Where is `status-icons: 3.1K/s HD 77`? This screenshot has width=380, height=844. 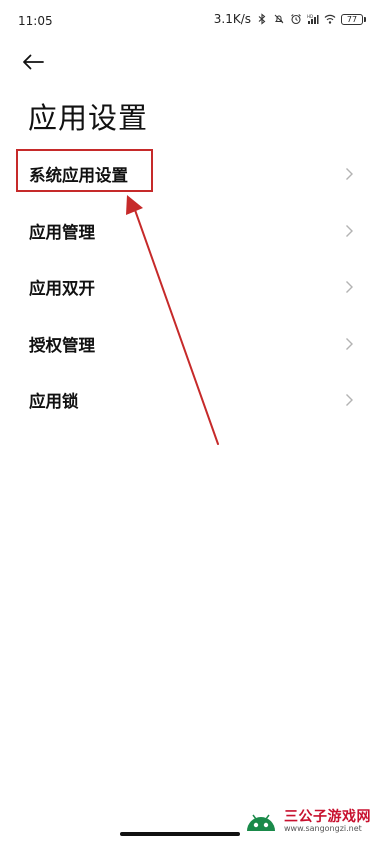 status-icons: 3.1K/s HD 77 is located at coordinates (290, 19).